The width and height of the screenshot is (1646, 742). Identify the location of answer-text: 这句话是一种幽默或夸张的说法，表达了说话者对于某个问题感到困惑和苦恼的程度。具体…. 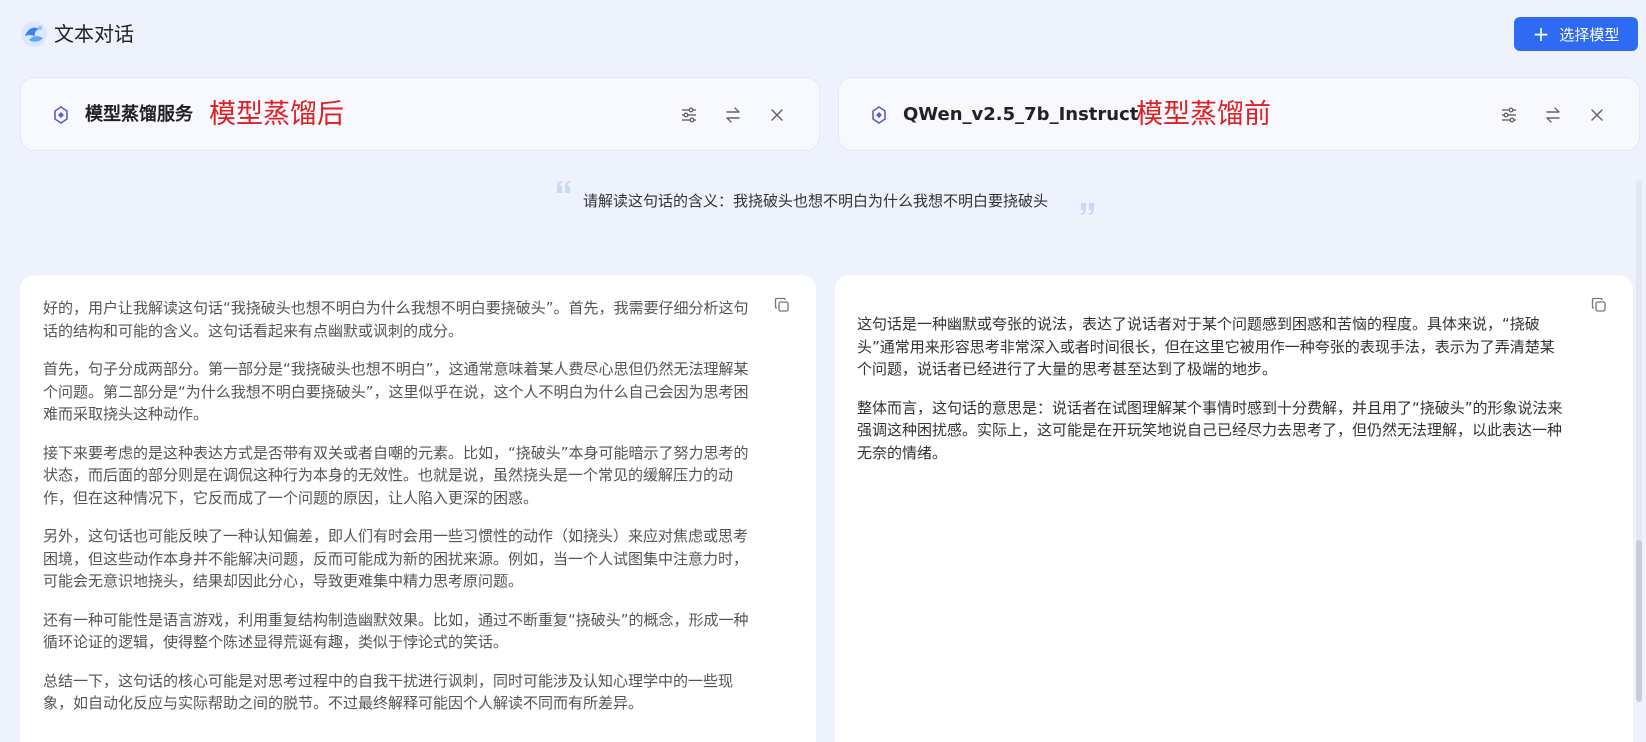
(1212, 396).